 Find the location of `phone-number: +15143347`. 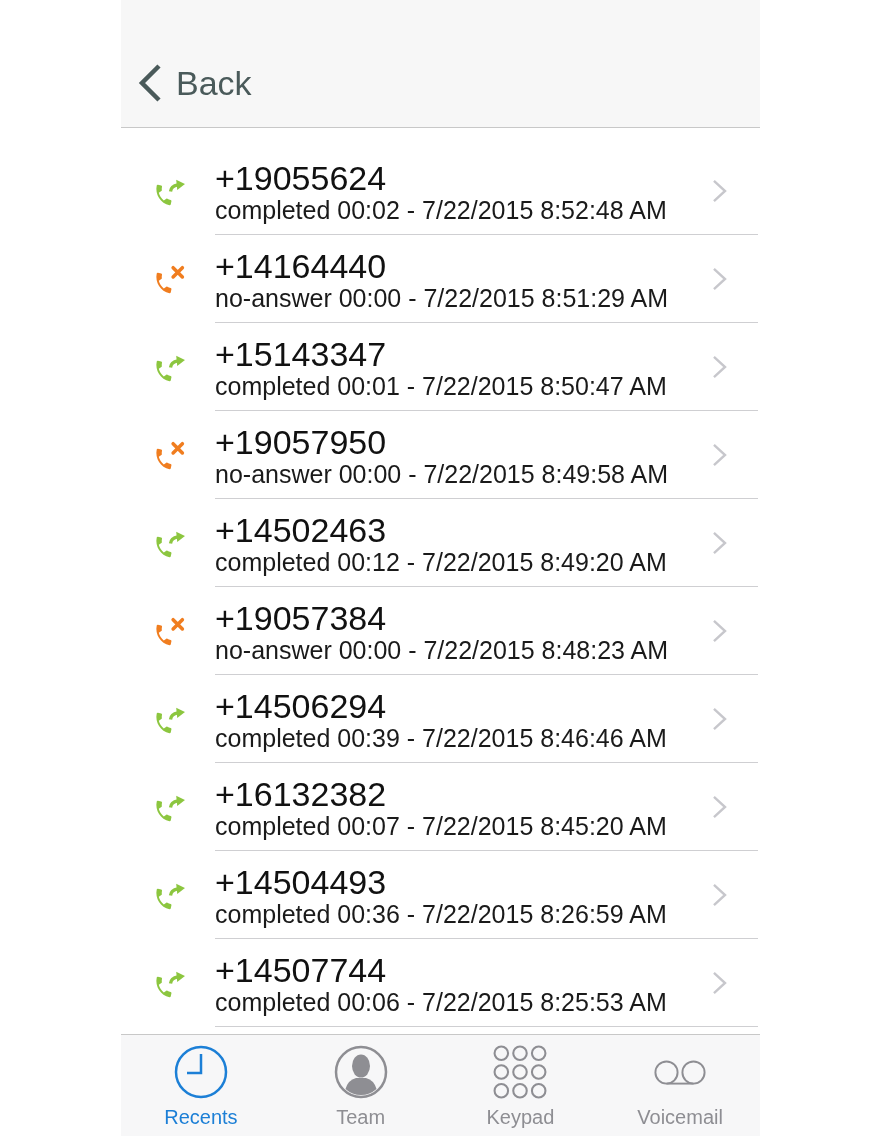

phone-number: +15143347 is located at coordinates (301, 353).